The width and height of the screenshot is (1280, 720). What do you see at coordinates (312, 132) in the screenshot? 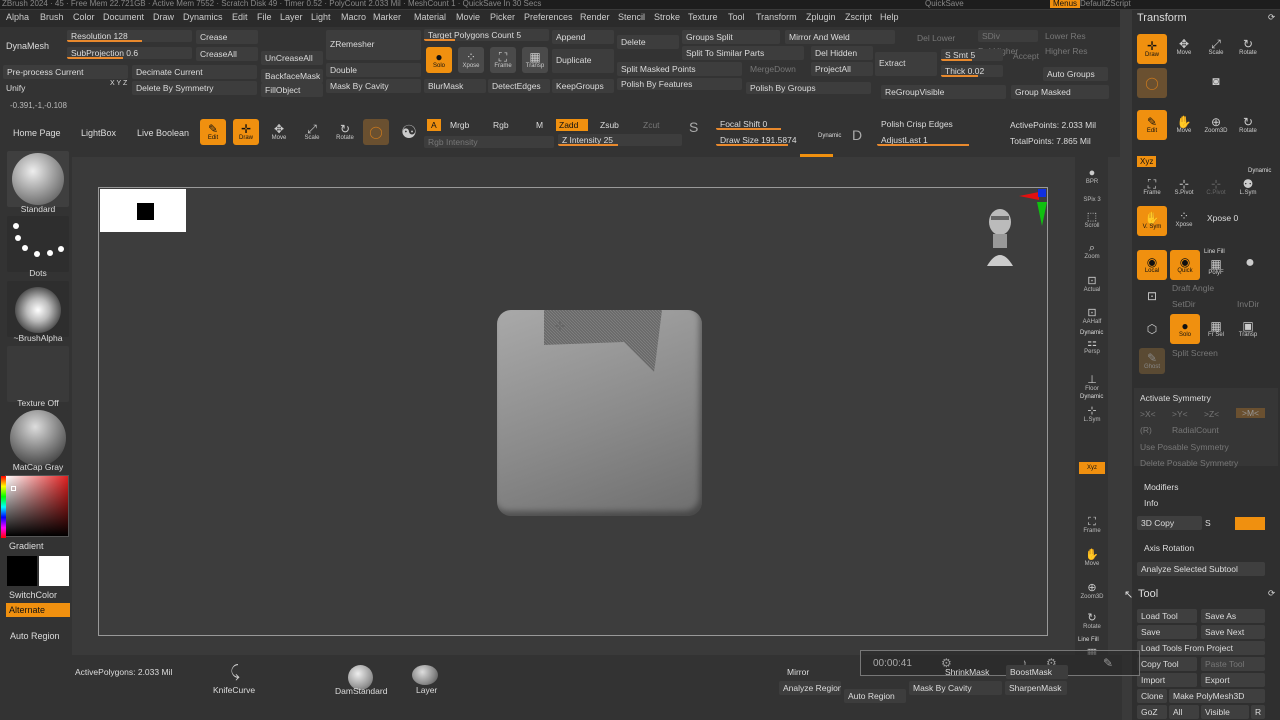
I see `scale-mode-button: ⤢ Scale` at bounding box center [312, 132].